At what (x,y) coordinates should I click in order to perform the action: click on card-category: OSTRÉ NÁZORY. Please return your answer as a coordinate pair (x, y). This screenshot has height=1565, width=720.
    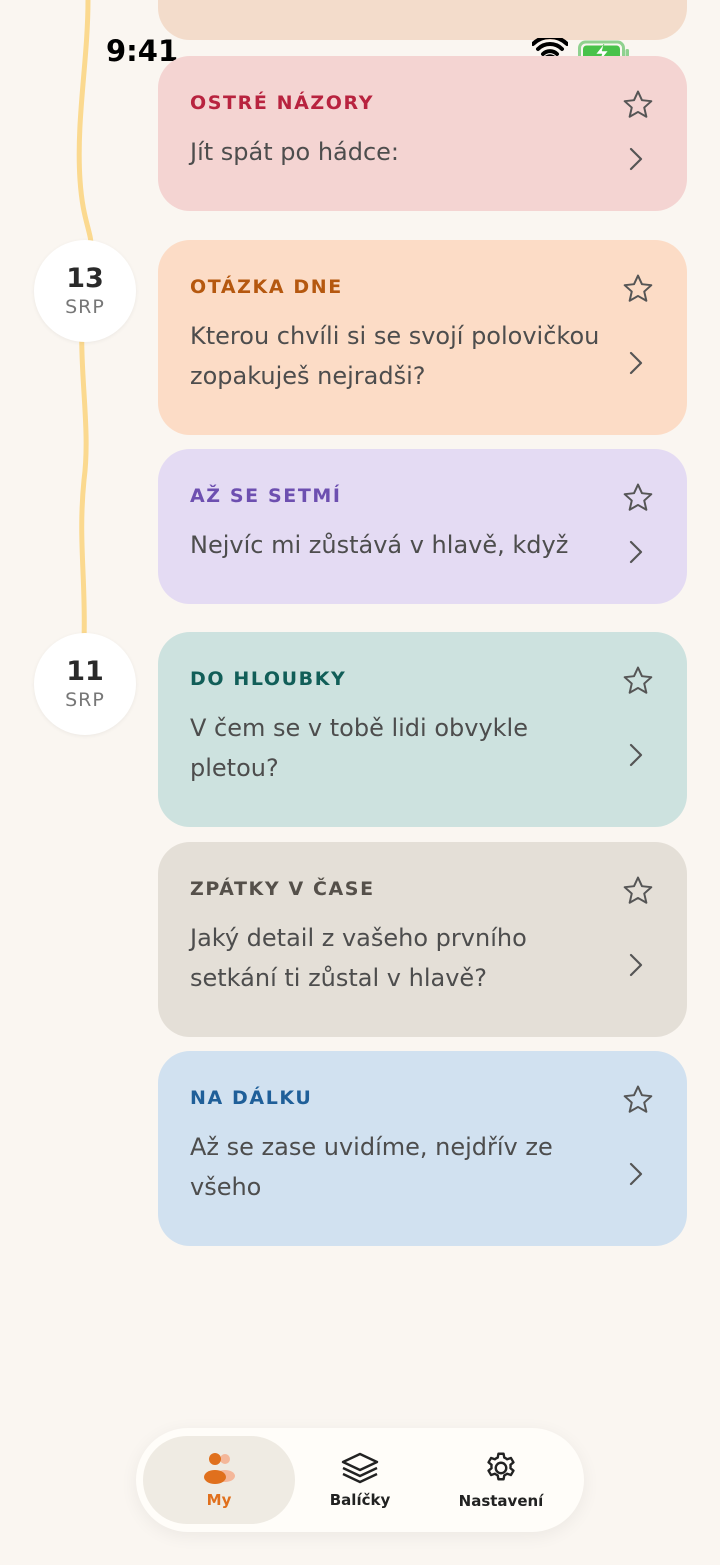
    Looking at the image, I should click on (282, 103).